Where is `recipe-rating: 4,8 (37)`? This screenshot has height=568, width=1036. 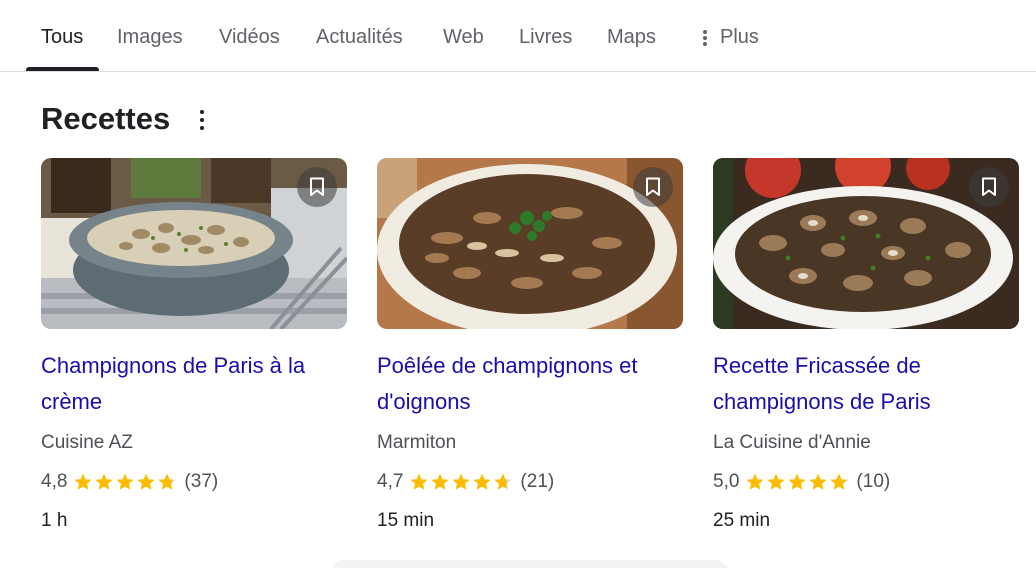 recipe-rating: 4,8 (37) is located at coordinates (129, 482).